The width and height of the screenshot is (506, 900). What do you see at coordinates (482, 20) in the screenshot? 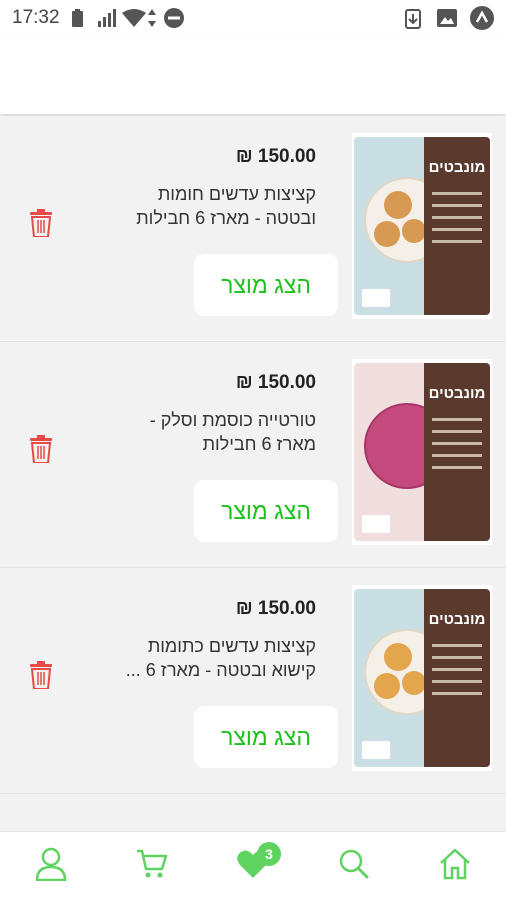
I see `app-logo-icon` at bounding box center [482, 20].